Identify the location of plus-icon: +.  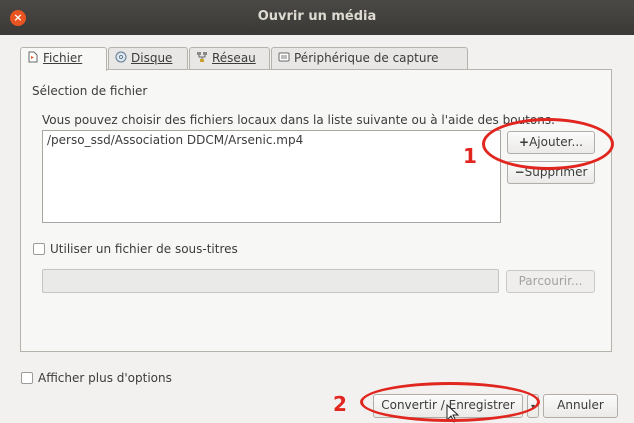
(524, 142).